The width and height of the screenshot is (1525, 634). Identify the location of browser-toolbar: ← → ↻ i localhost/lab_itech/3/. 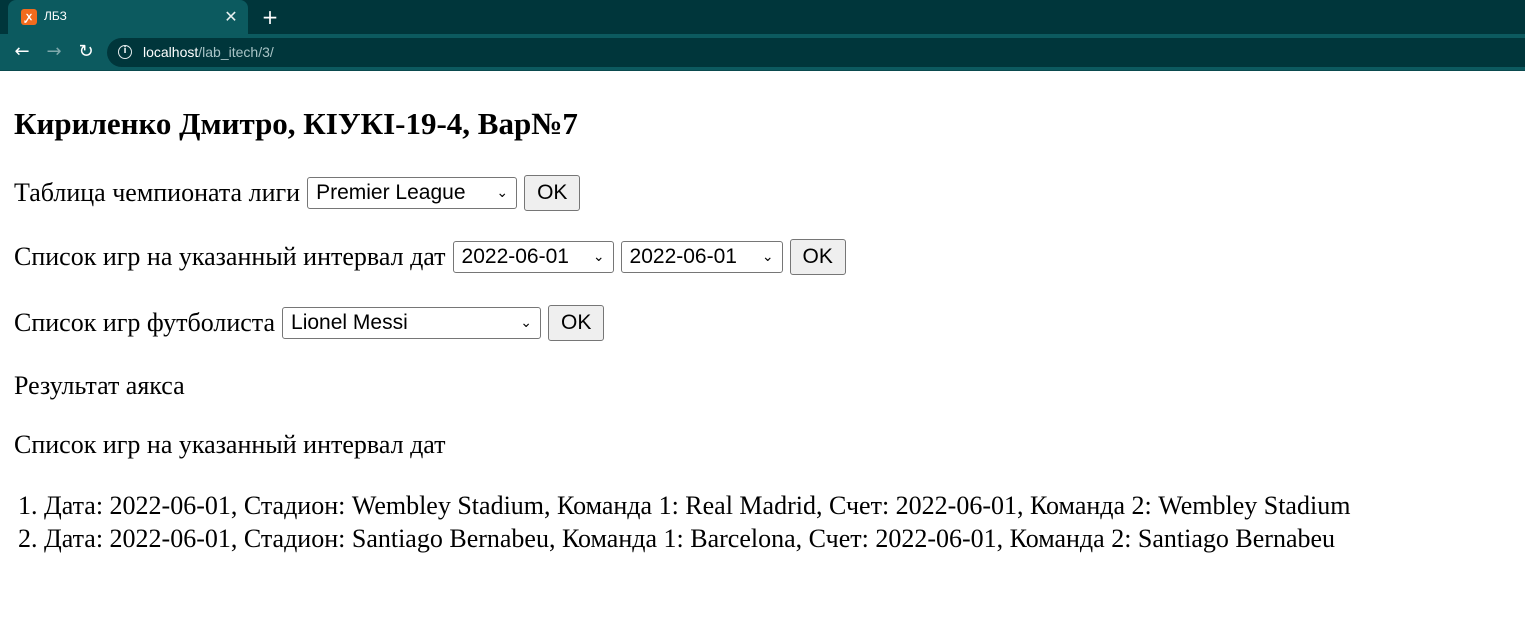
(762, 52).